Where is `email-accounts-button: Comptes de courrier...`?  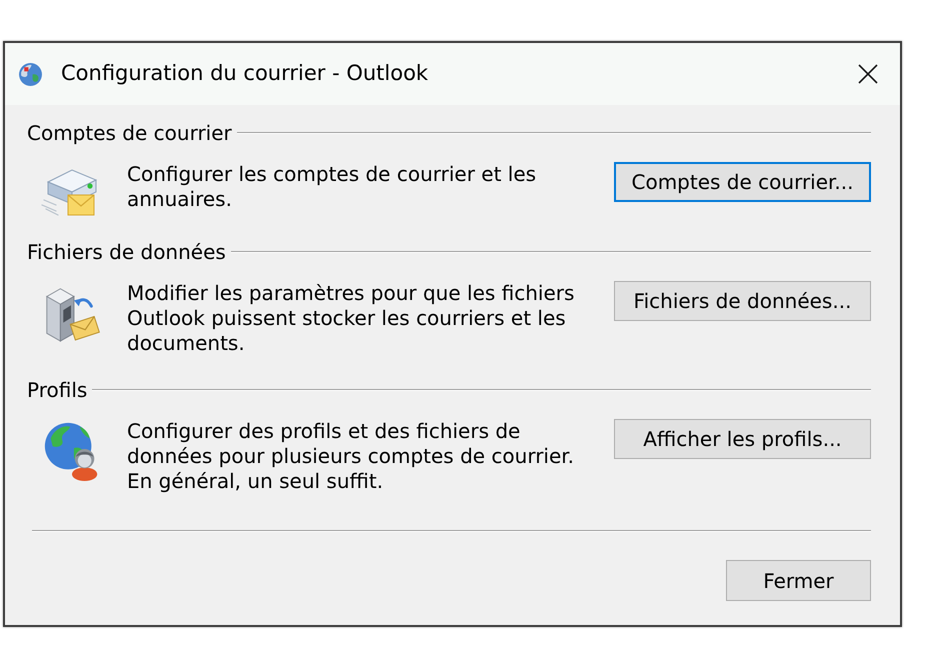
email-accounts-button: Comptes de courrier... is located at coordinates (742, 182).